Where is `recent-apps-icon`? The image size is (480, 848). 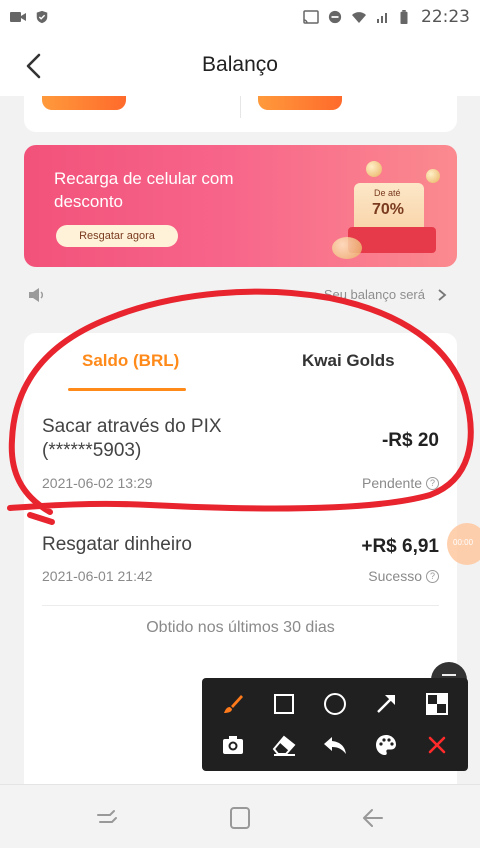
recent-apps-icon is located at coordinates (107, 818).